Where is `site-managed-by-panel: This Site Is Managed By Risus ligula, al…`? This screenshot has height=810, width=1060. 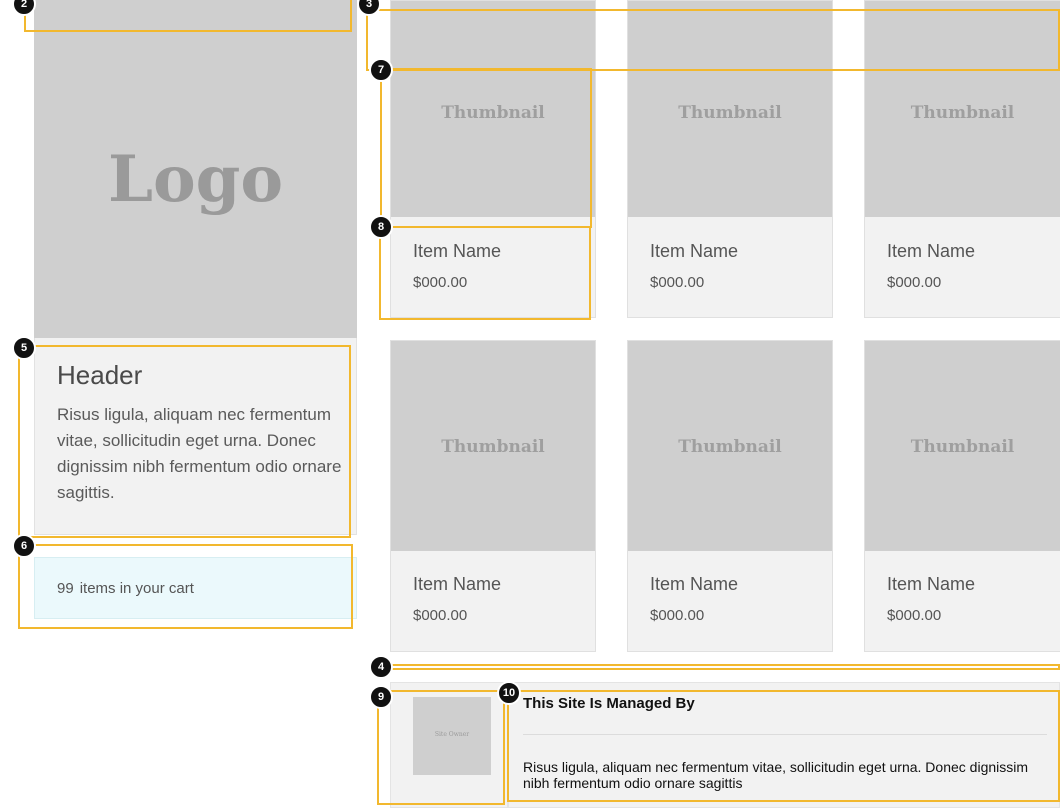
site-managed-by-panel: This Site Is Managed By Risus ligula, al… is located at coordinates (784, 745).